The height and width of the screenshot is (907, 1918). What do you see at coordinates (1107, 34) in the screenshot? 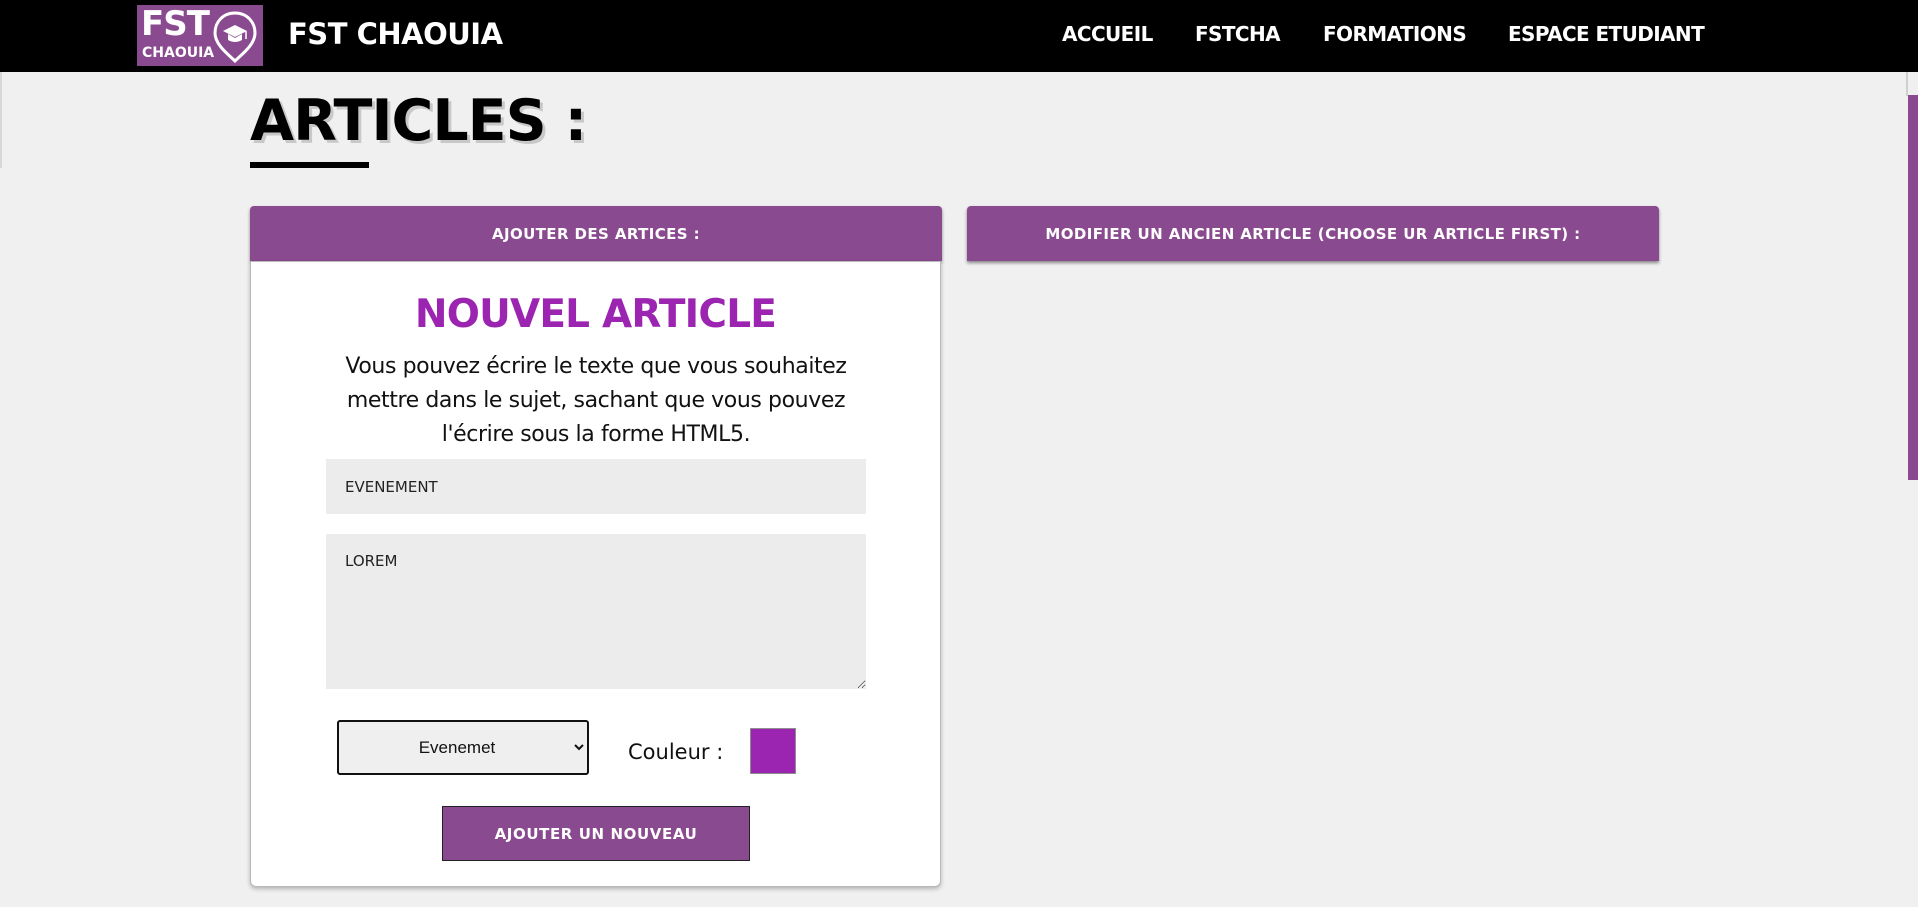
I see `nav-link-accueil: ACCUEIL` at bounding box center [1107, 34].